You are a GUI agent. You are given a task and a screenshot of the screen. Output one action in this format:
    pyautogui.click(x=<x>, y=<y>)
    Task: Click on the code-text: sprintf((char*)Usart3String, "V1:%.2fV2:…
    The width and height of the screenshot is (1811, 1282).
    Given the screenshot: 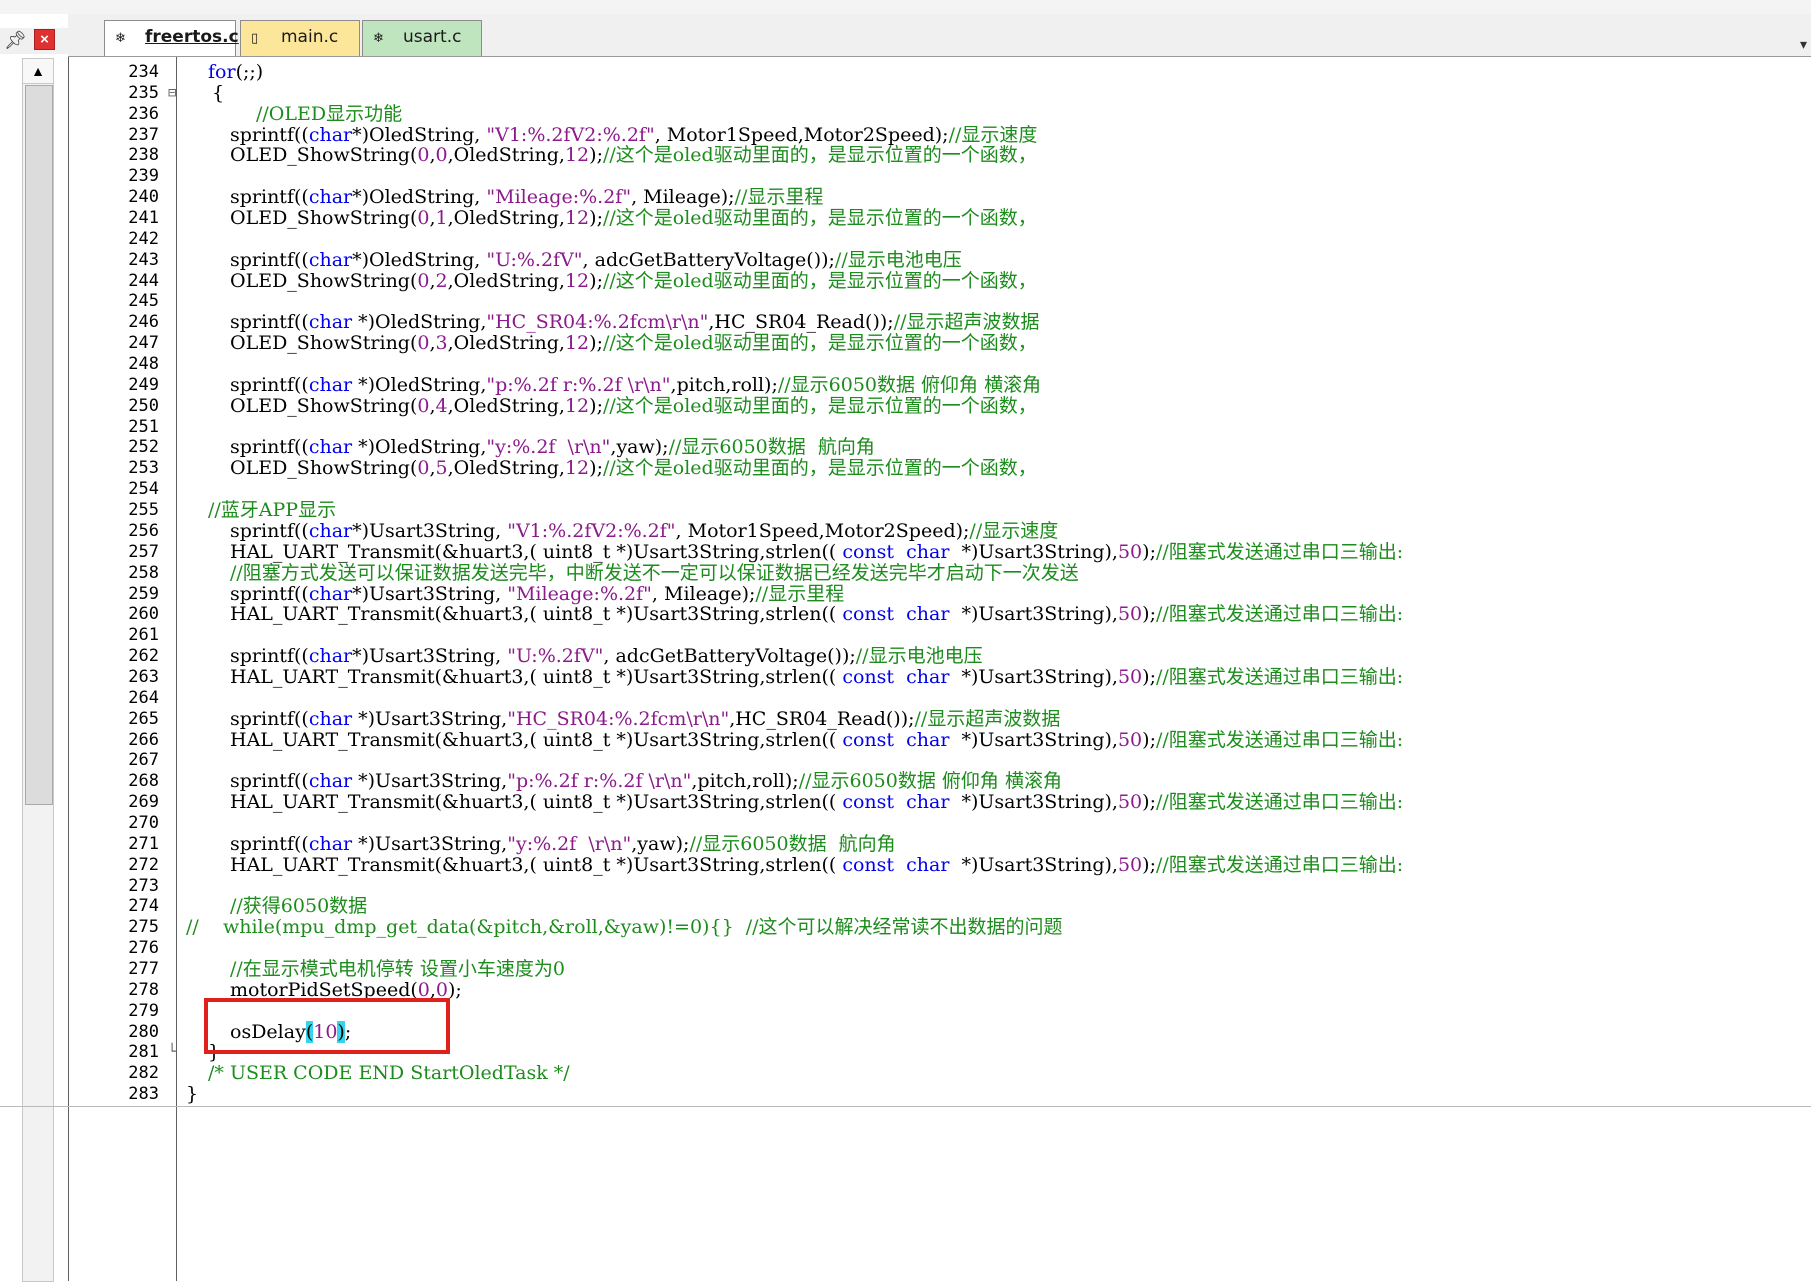 What is the action you would take?
    pyautogui.click(x=644, y=531)
    